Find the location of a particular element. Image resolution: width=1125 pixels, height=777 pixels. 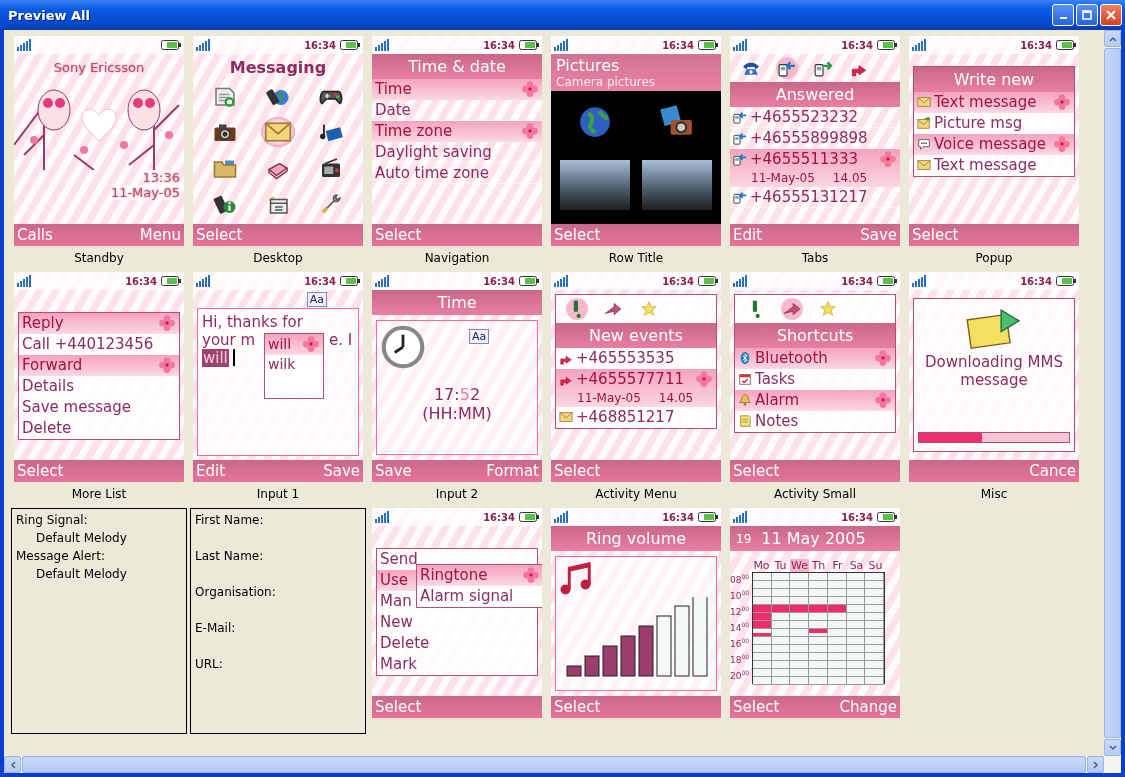

list-item: Mark is located at coordinates (457, 664).